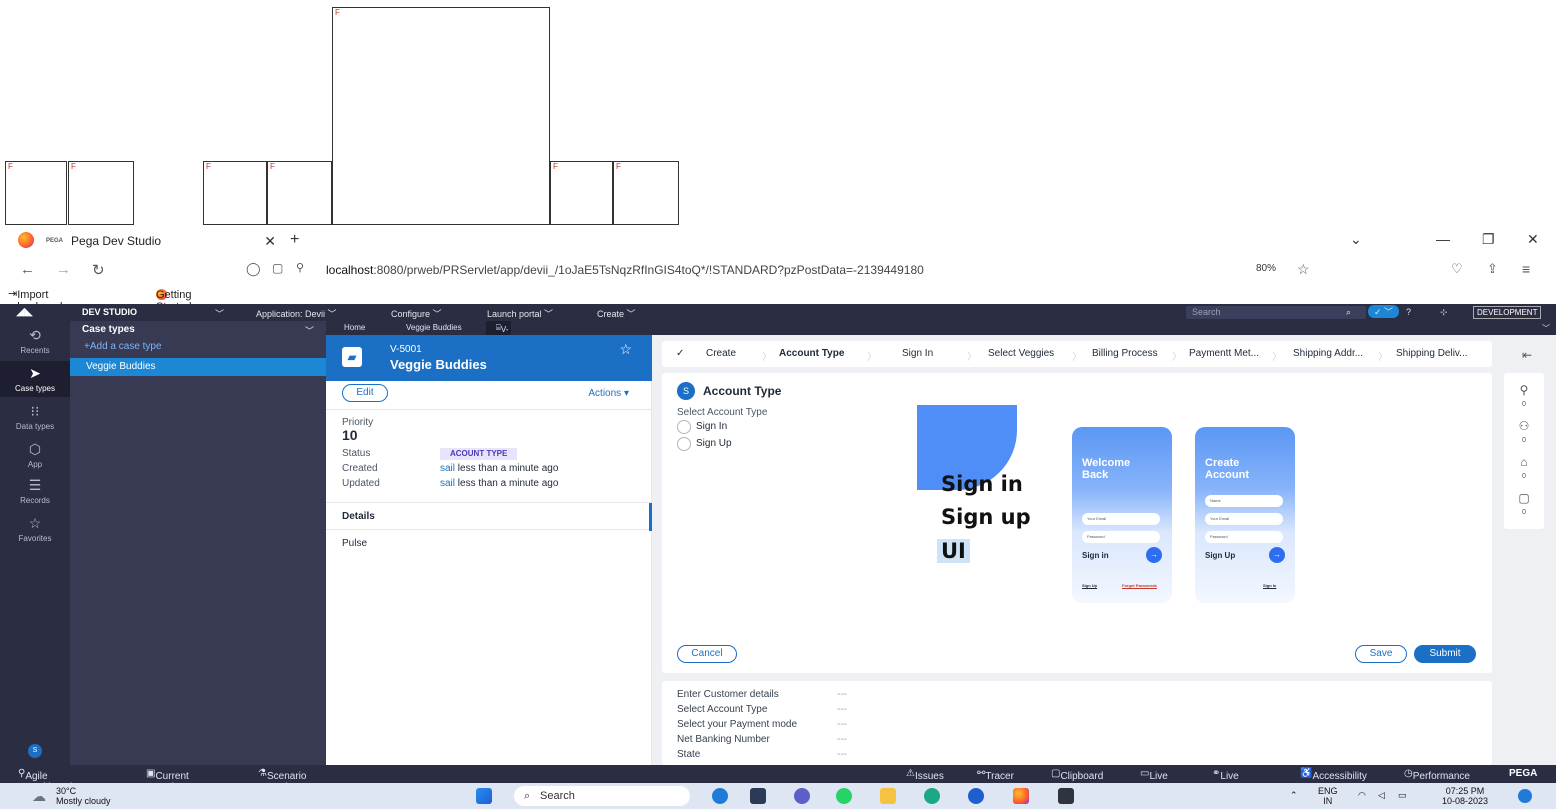 The image size is (1556, 809). What do you see at coordinates (63, 269) in the screenshot?
I see `forward-icon: →` at bounding box center [63, 269].